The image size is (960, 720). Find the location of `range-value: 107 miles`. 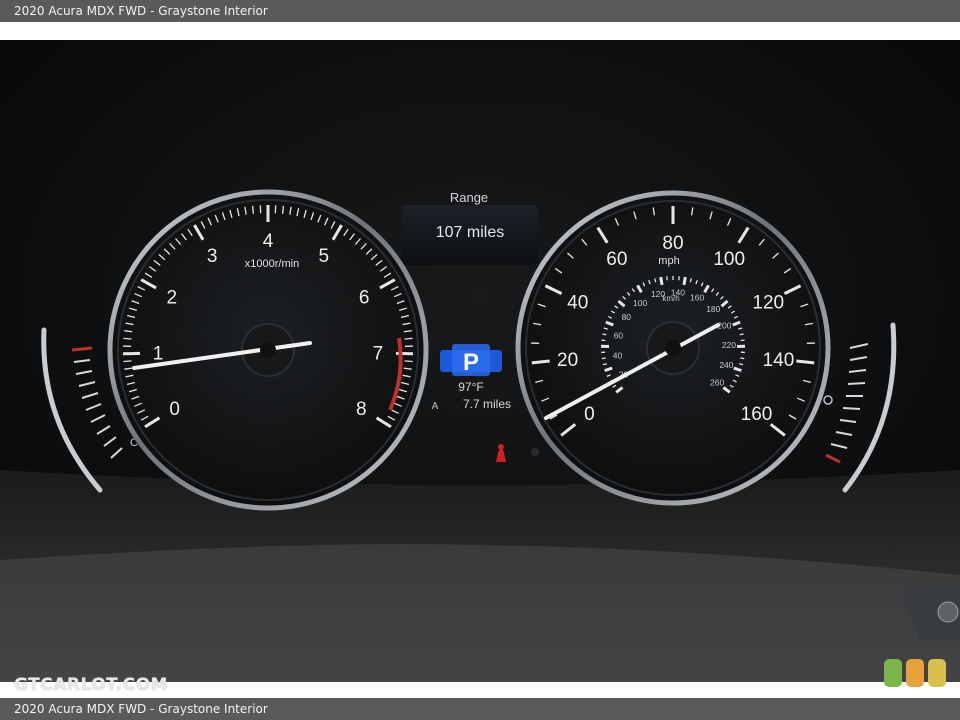

range-value: 107 miles is located at coordinates (470, 232).